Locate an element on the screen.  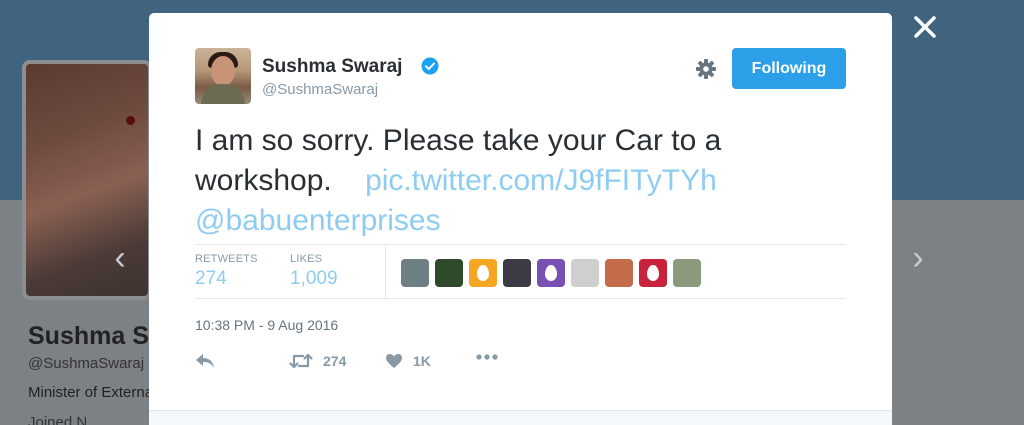
retweets-label: RETWEETS is located at coordinates (226, 259).